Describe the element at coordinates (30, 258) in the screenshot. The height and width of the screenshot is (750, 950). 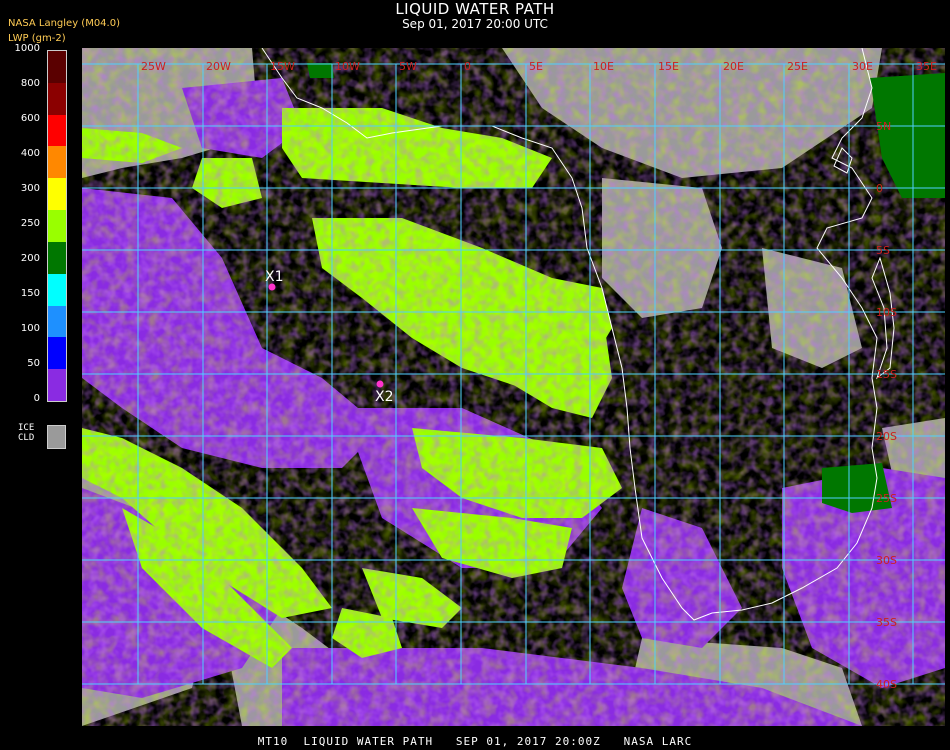
I see `legend-tick-label: 200` at that location.